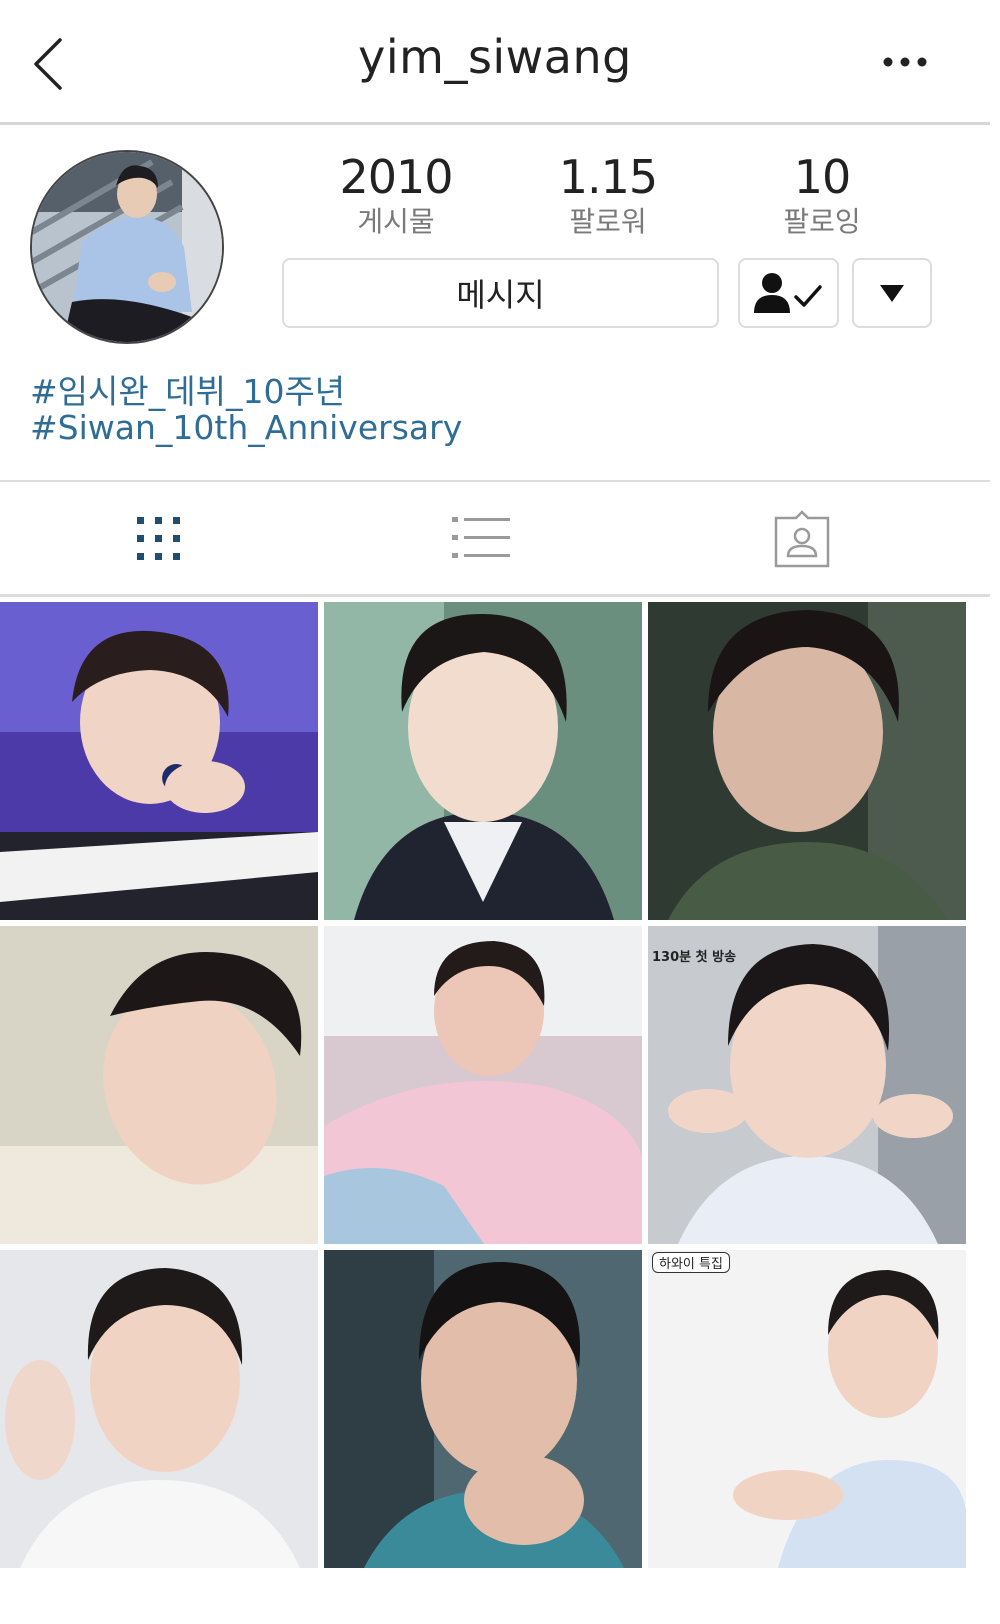  What do you see at coordinates (608, 221) in the screenshot?
I see `followers-count-label: 팔로워` at bounding box center [608, 221].